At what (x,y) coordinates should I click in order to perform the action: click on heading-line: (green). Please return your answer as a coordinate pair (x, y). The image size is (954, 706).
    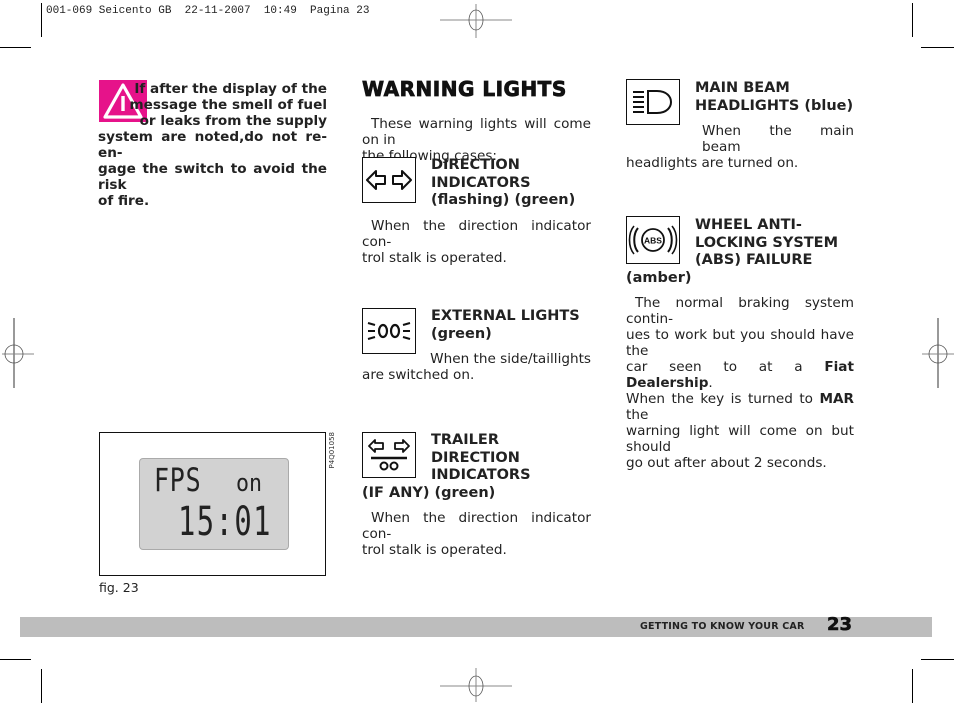
    Looking at the image, I should click on (461, 333).